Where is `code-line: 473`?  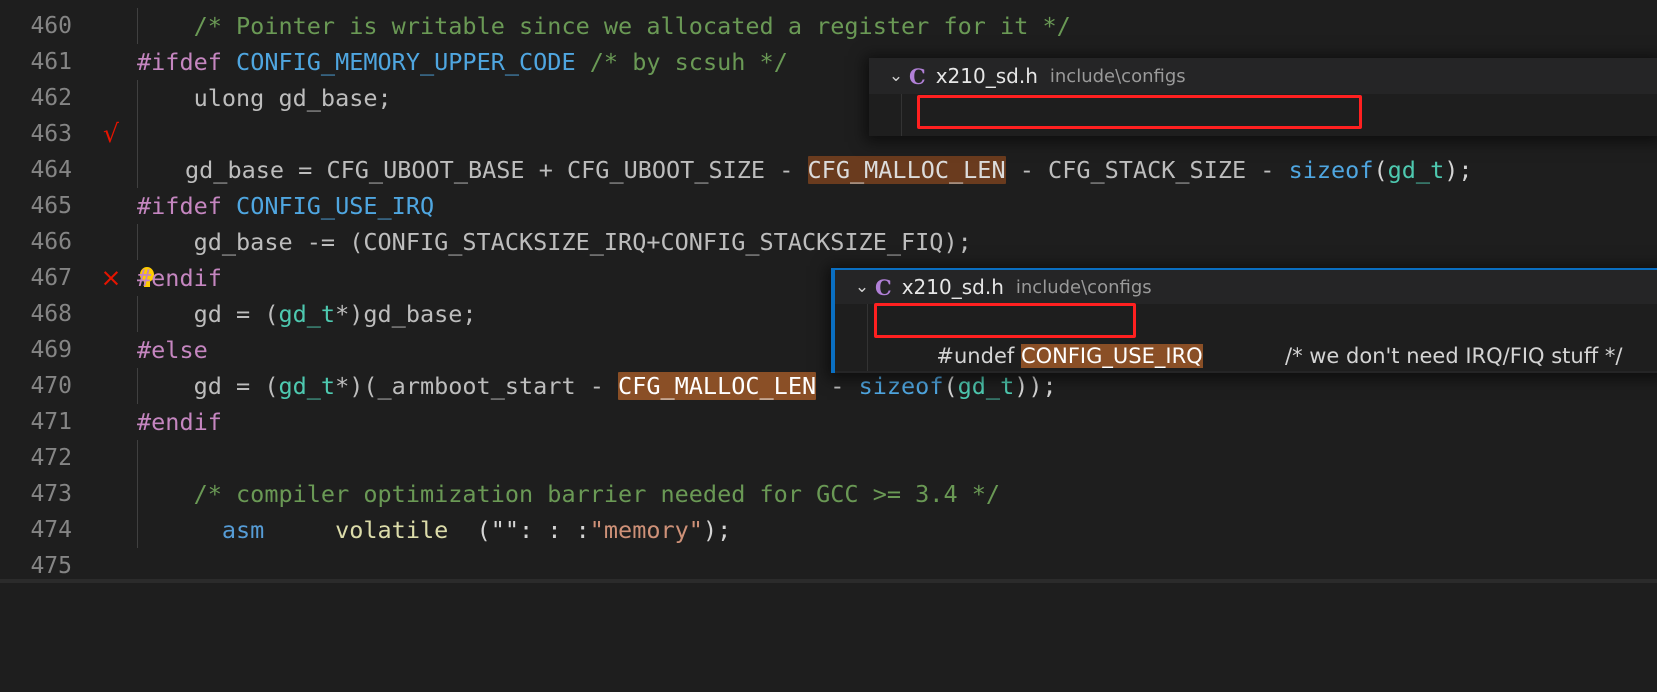 code-line: 473 is located at coordinates (828, 473).